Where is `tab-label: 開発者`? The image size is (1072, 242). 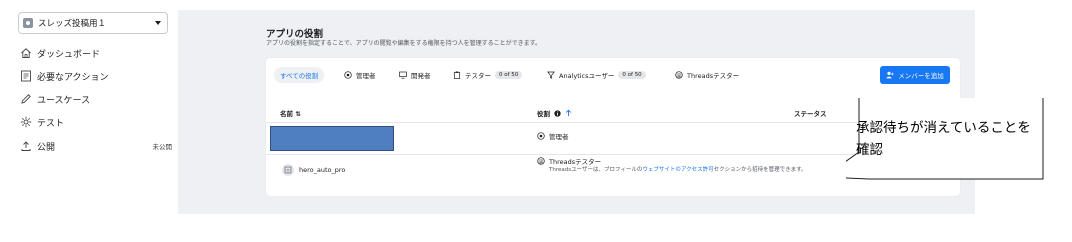
tab-label: 開発者 is located at coordinates (421, 76).